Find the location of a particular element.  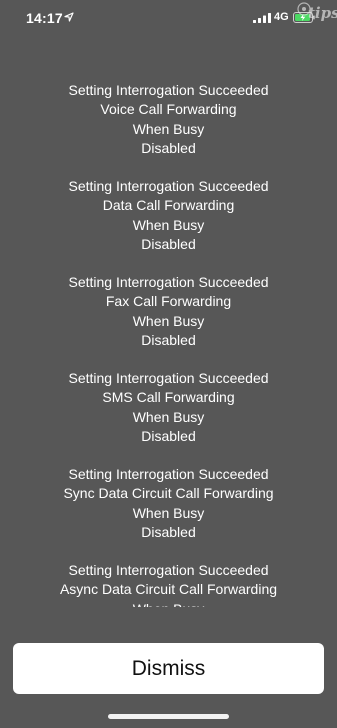

dismiss-button: Dismiss is located at coordinates (168, 668).